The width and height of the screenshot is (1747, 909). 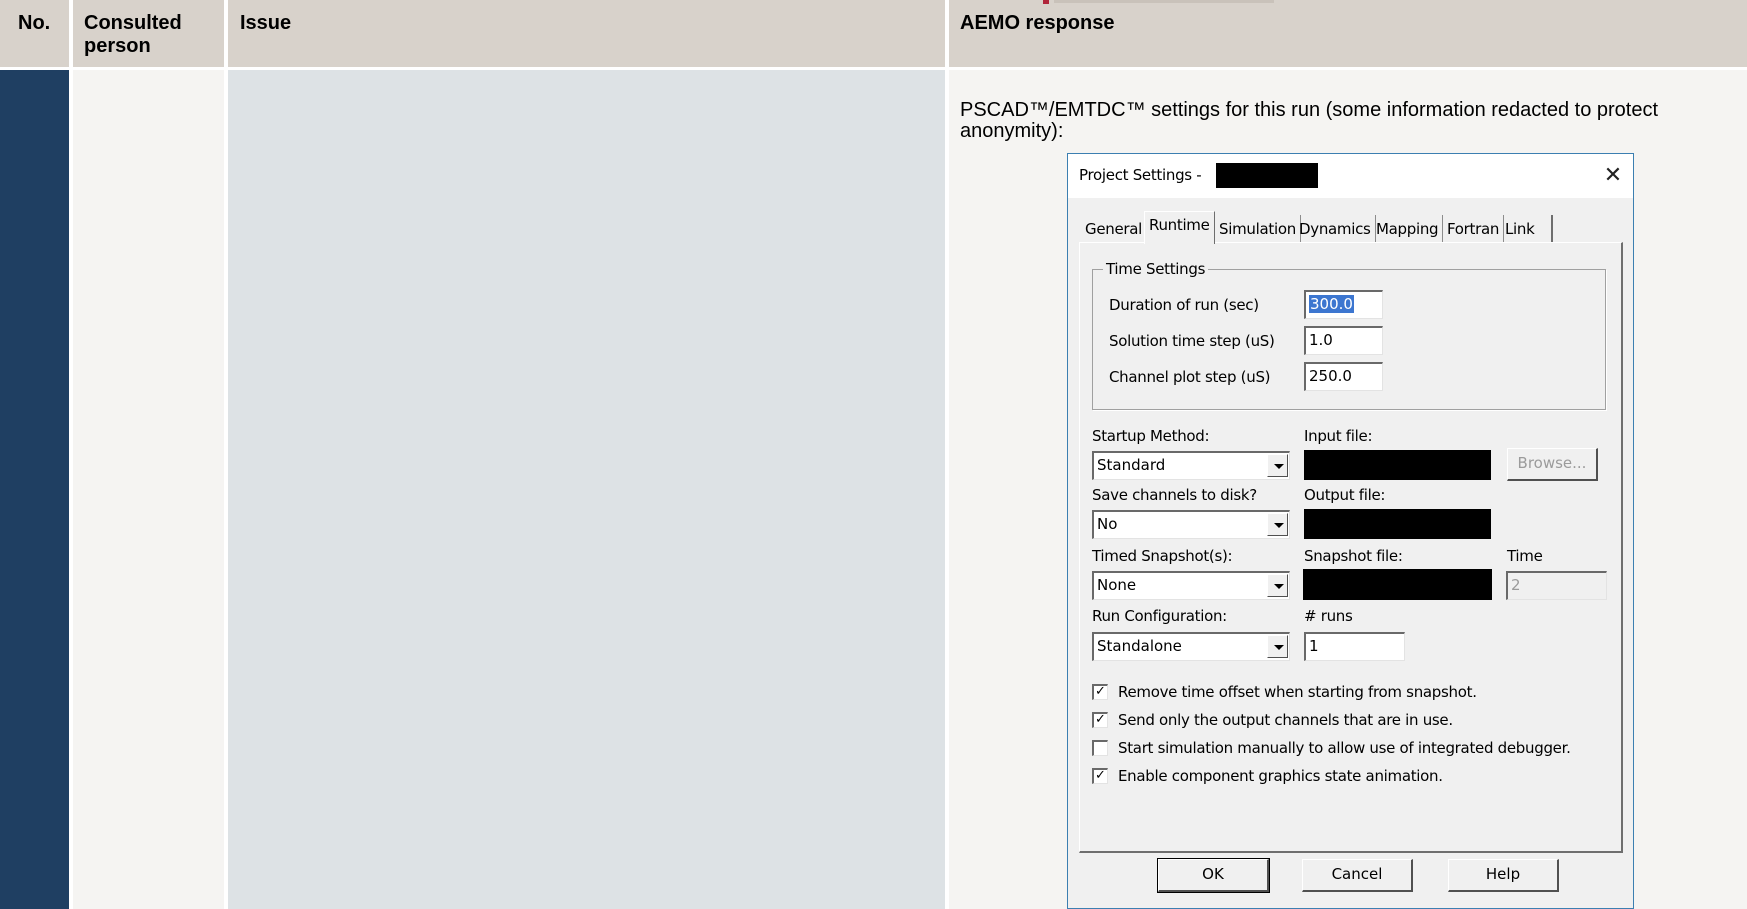 What do you see at coordinates (1335, 229) in the screenshot?
I see `tab-dynamics: Dynamics` at bounding box center [1335, 229].